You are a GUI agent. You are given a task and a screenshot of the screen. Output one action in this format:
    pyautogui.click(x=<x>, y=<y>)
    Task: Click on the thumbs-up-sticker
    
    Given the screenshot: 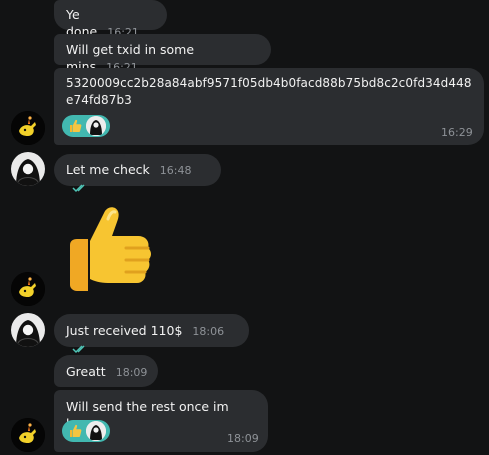 What is the action you would take?
    pyautogui.click(x=110, y=249)
    